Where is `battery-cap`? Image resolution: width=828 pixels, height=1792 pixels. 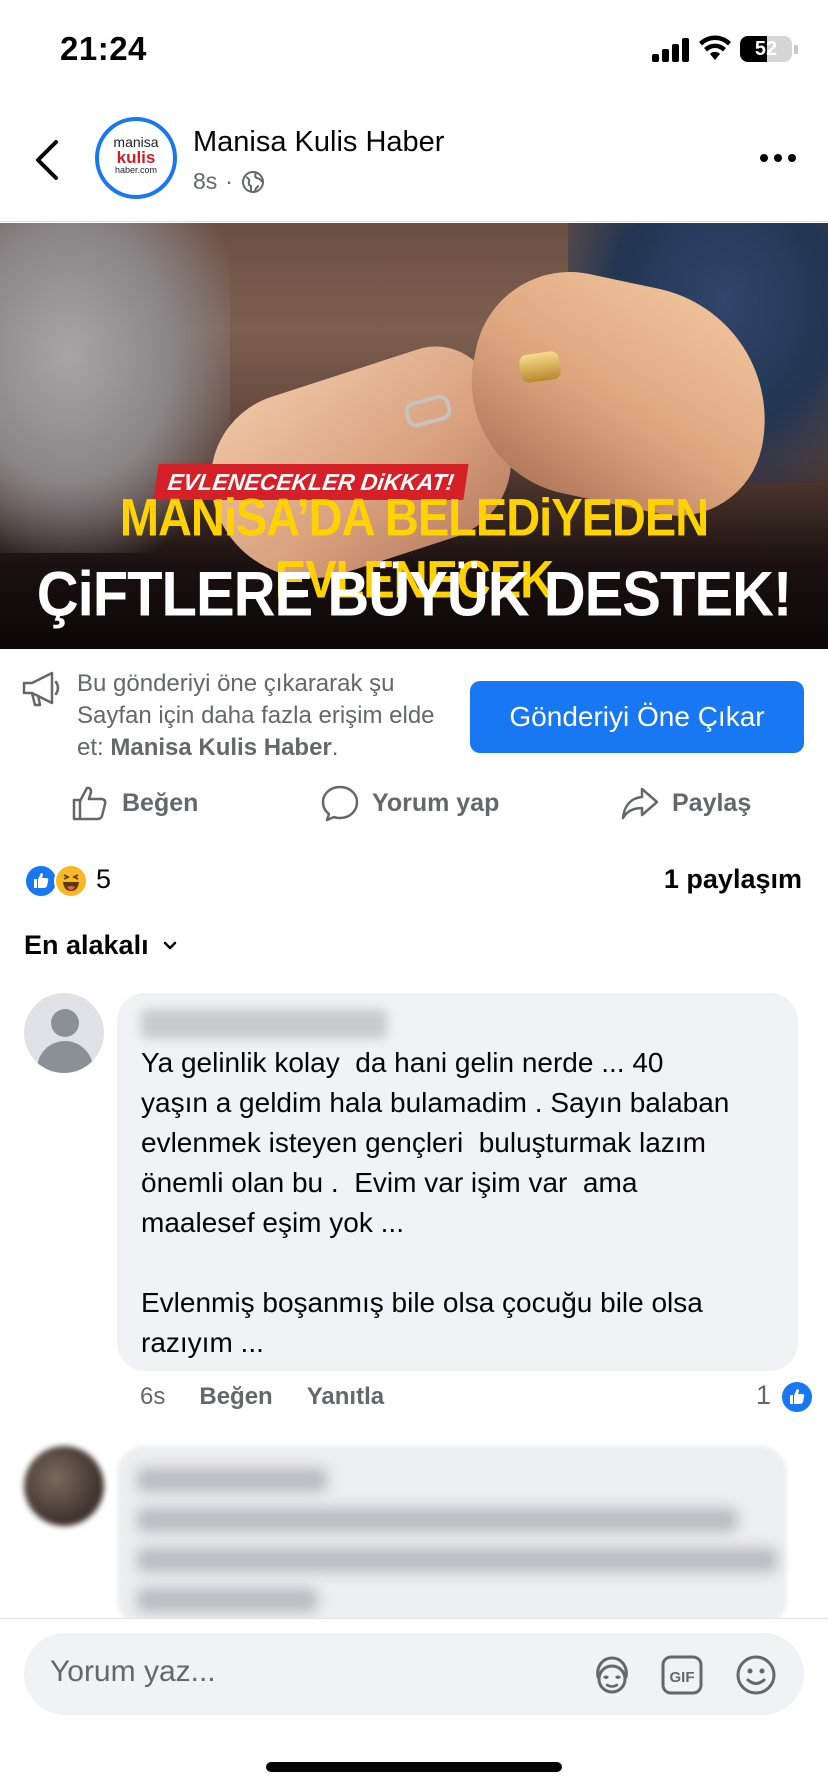
battery-cap is located at coordinates (796, 49).